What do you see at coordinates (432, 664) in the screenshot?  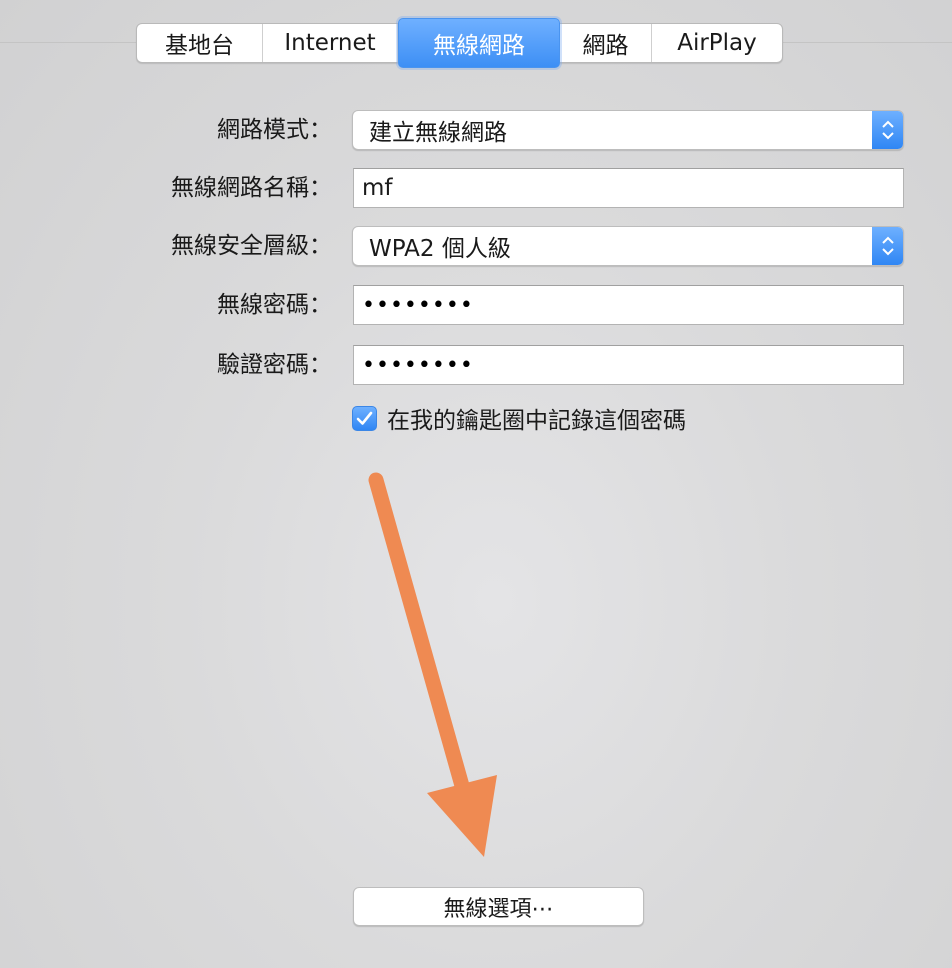 I see `arrow-down-icon` at bounding box center [432, 664].